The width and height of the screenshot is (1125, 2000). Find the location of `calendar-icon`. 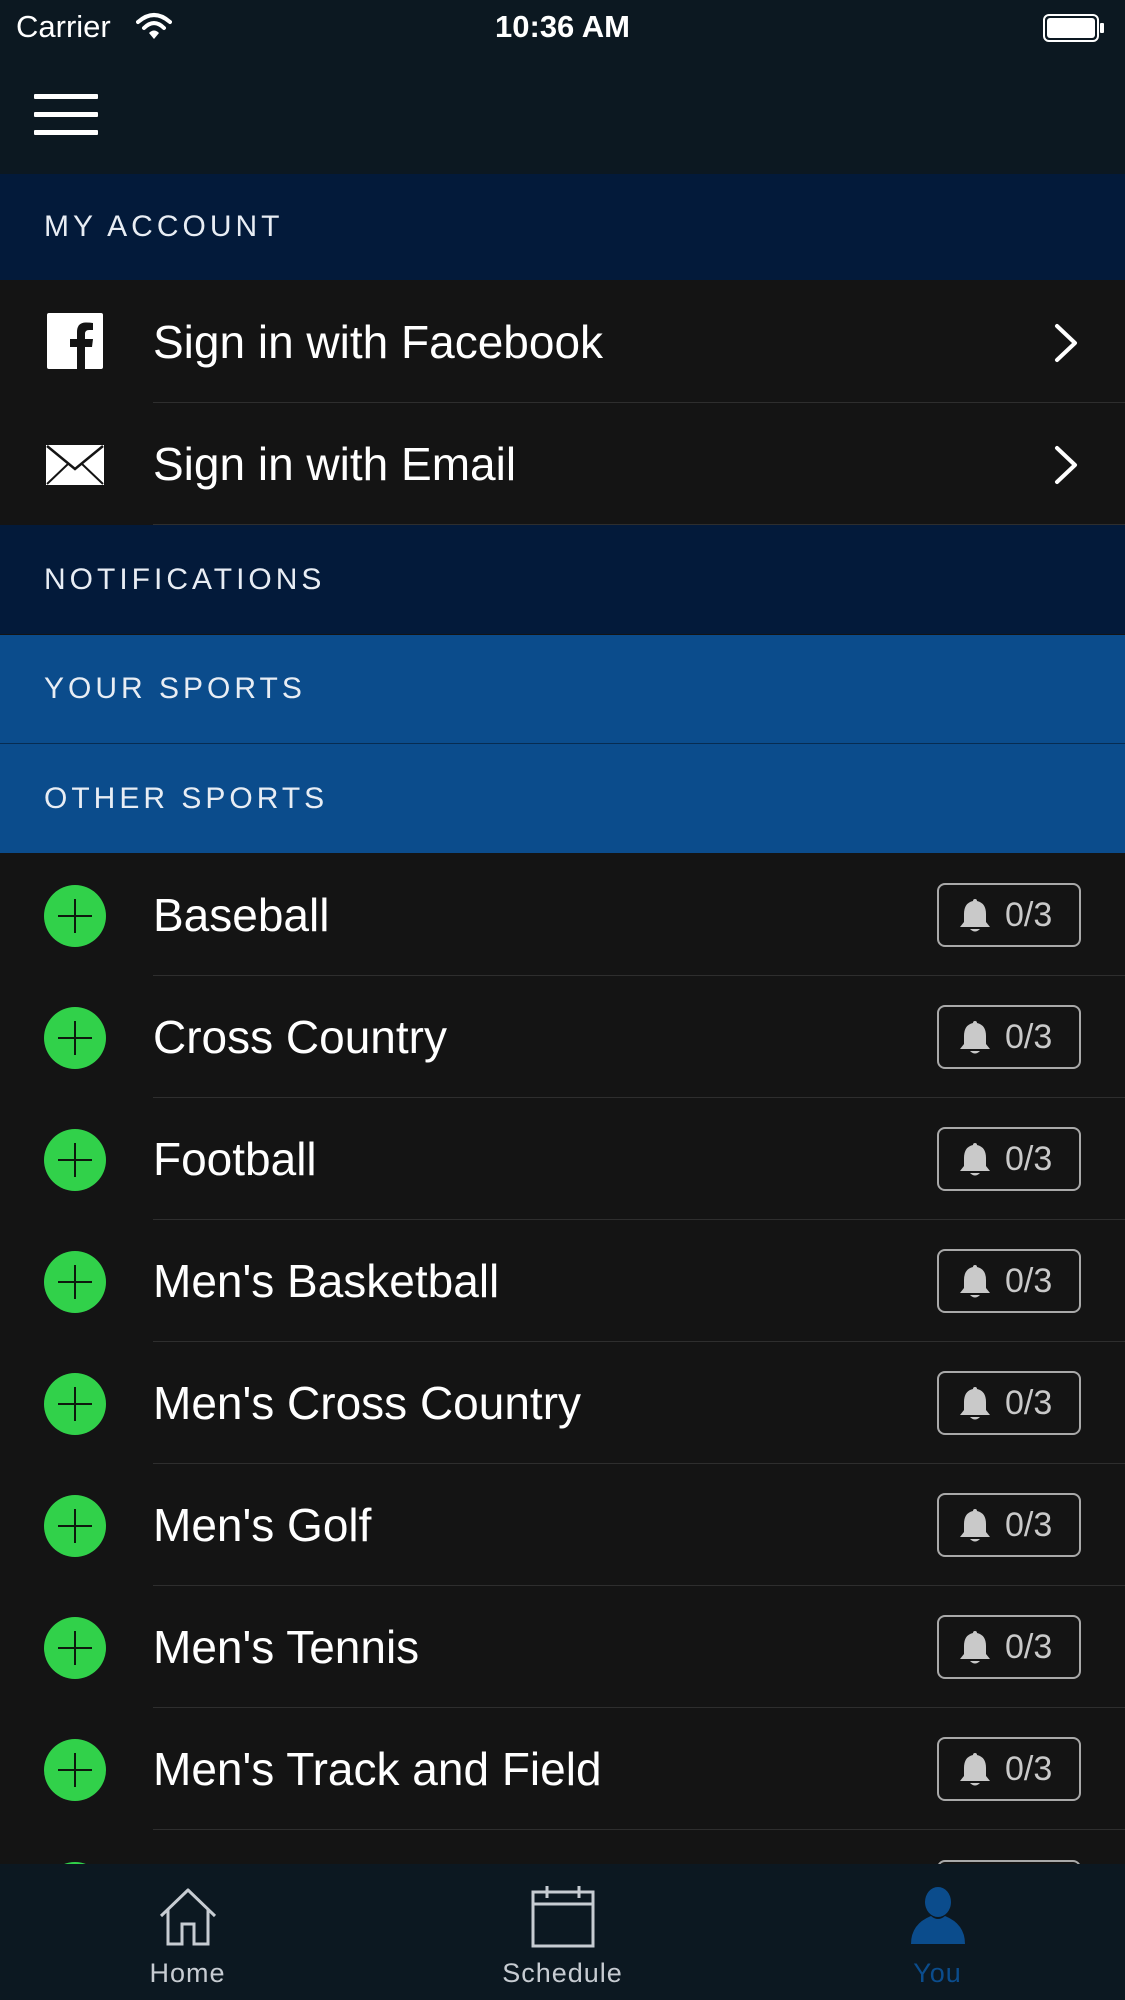

calendar-icon is located at coordinates (562, 1917).